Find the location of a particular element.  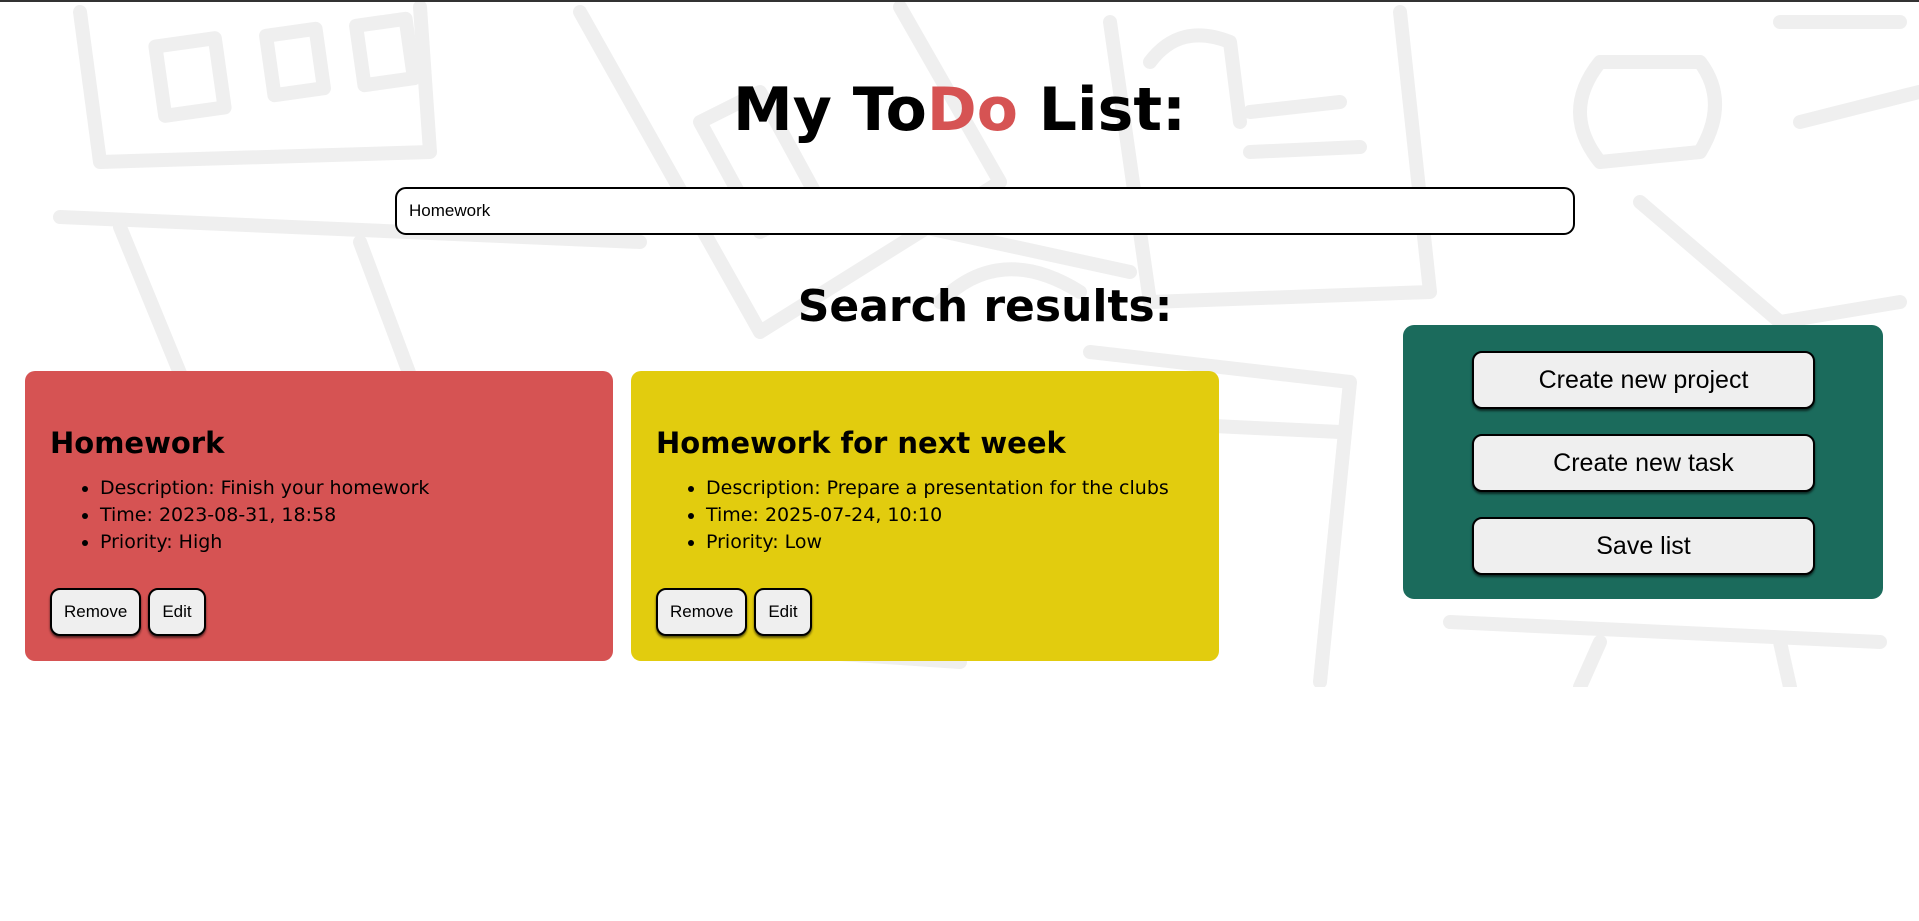

title-part2: List: is located at coordinates (1101, 110).